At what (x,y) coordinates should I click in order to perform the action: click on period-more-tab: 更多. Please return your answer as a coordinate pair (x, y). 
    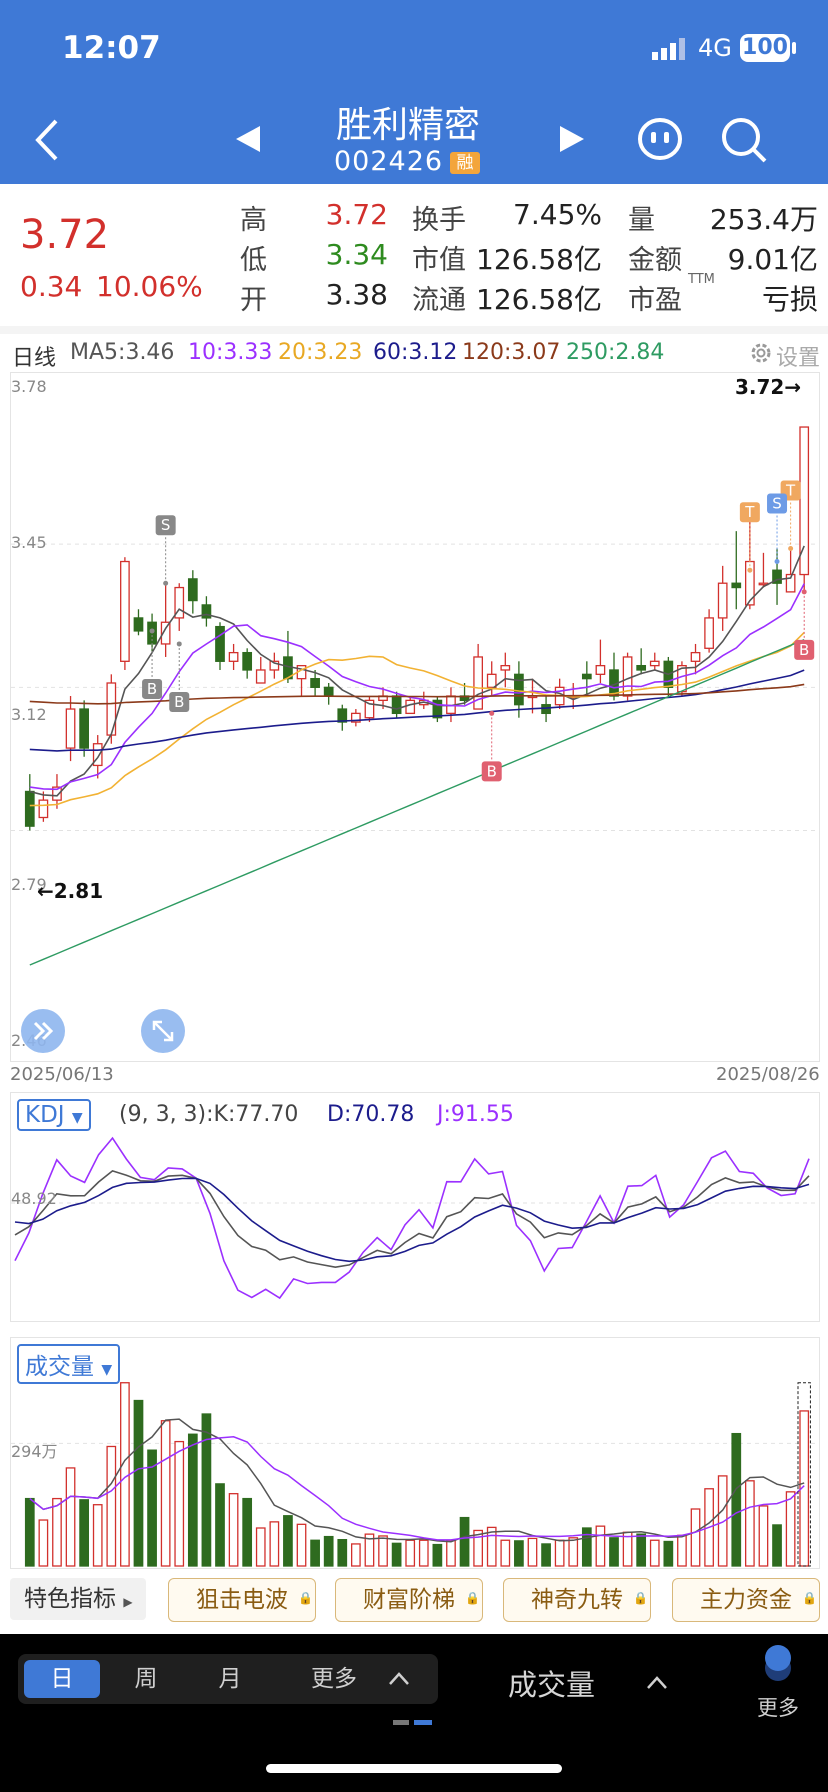
    Looking at the image, I should click on (334, 1679).